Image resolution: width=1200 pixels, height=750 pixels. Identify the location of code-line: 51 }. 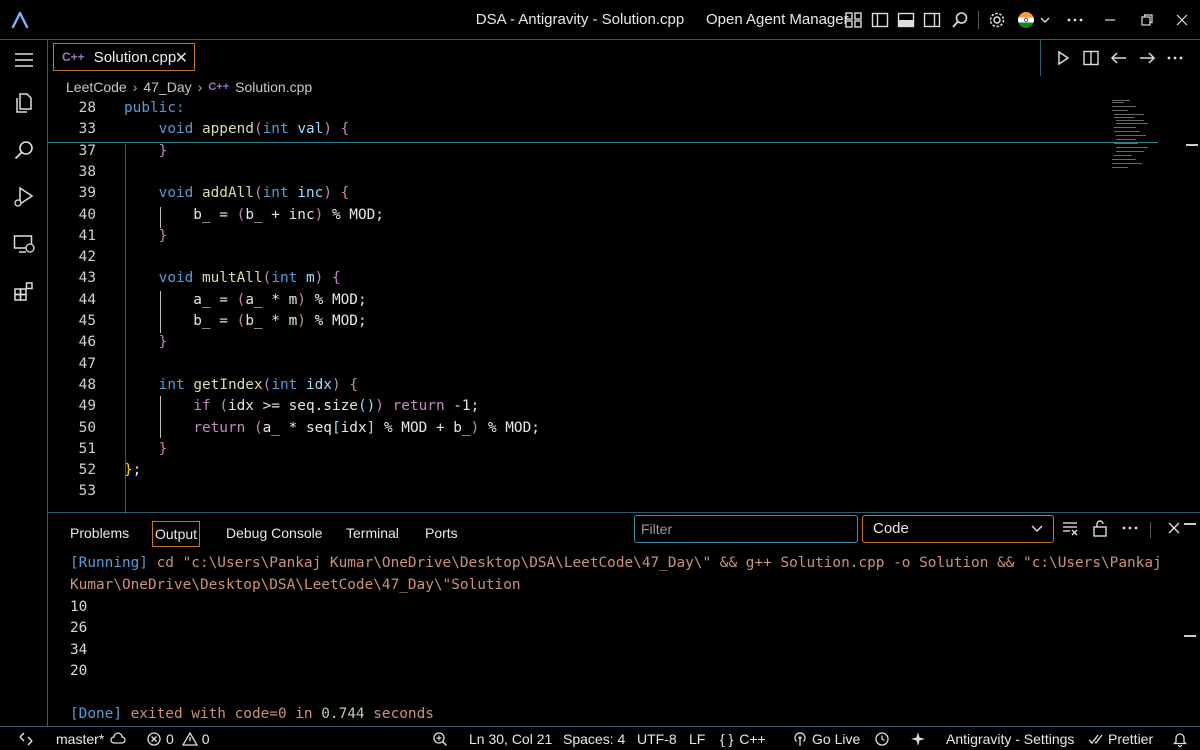
(578, 449).